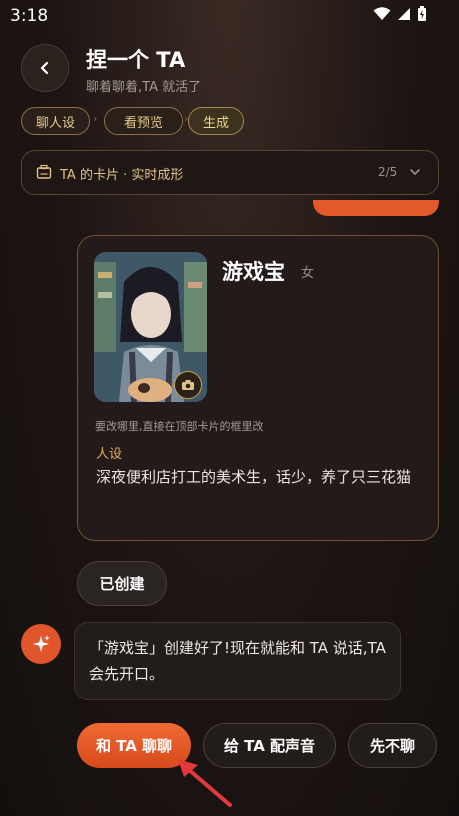  Describe the element at coordinates (205, 783) in the screenshot. I see `pointer-arrow-icon` at that location.